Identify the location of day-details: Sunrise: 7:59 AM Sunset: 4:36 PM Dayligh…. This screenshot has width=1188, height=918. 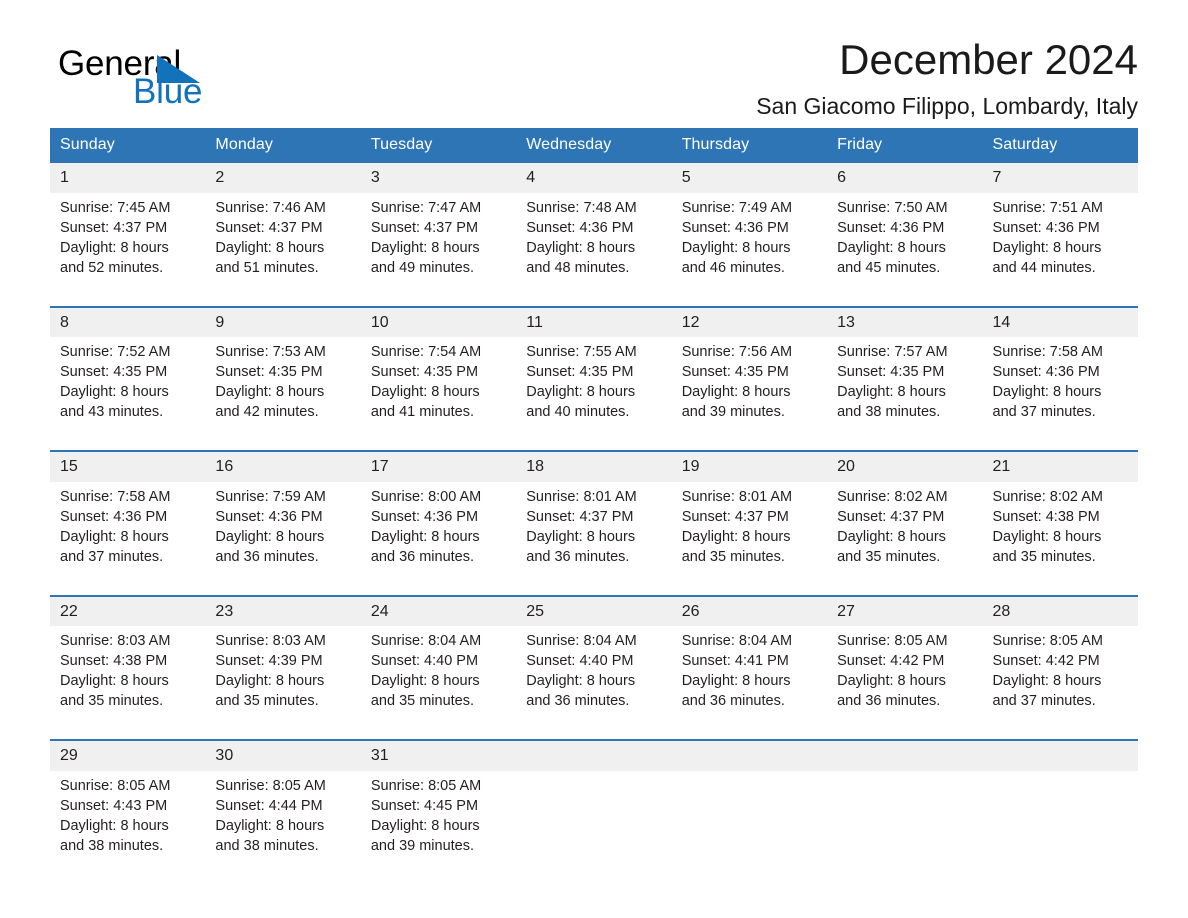
(270, 526).